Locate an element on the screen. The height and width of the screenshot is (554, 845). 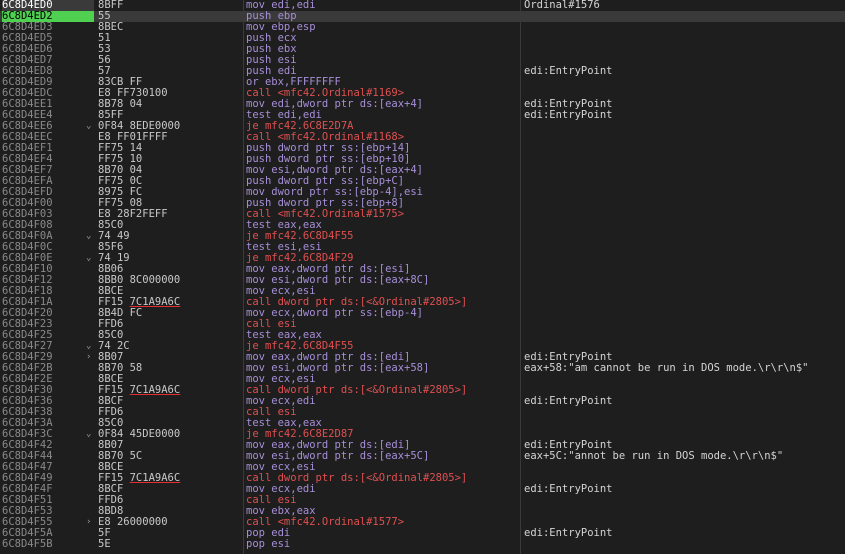
row-bytes: 8BFF is located at coordinates (111, 5).